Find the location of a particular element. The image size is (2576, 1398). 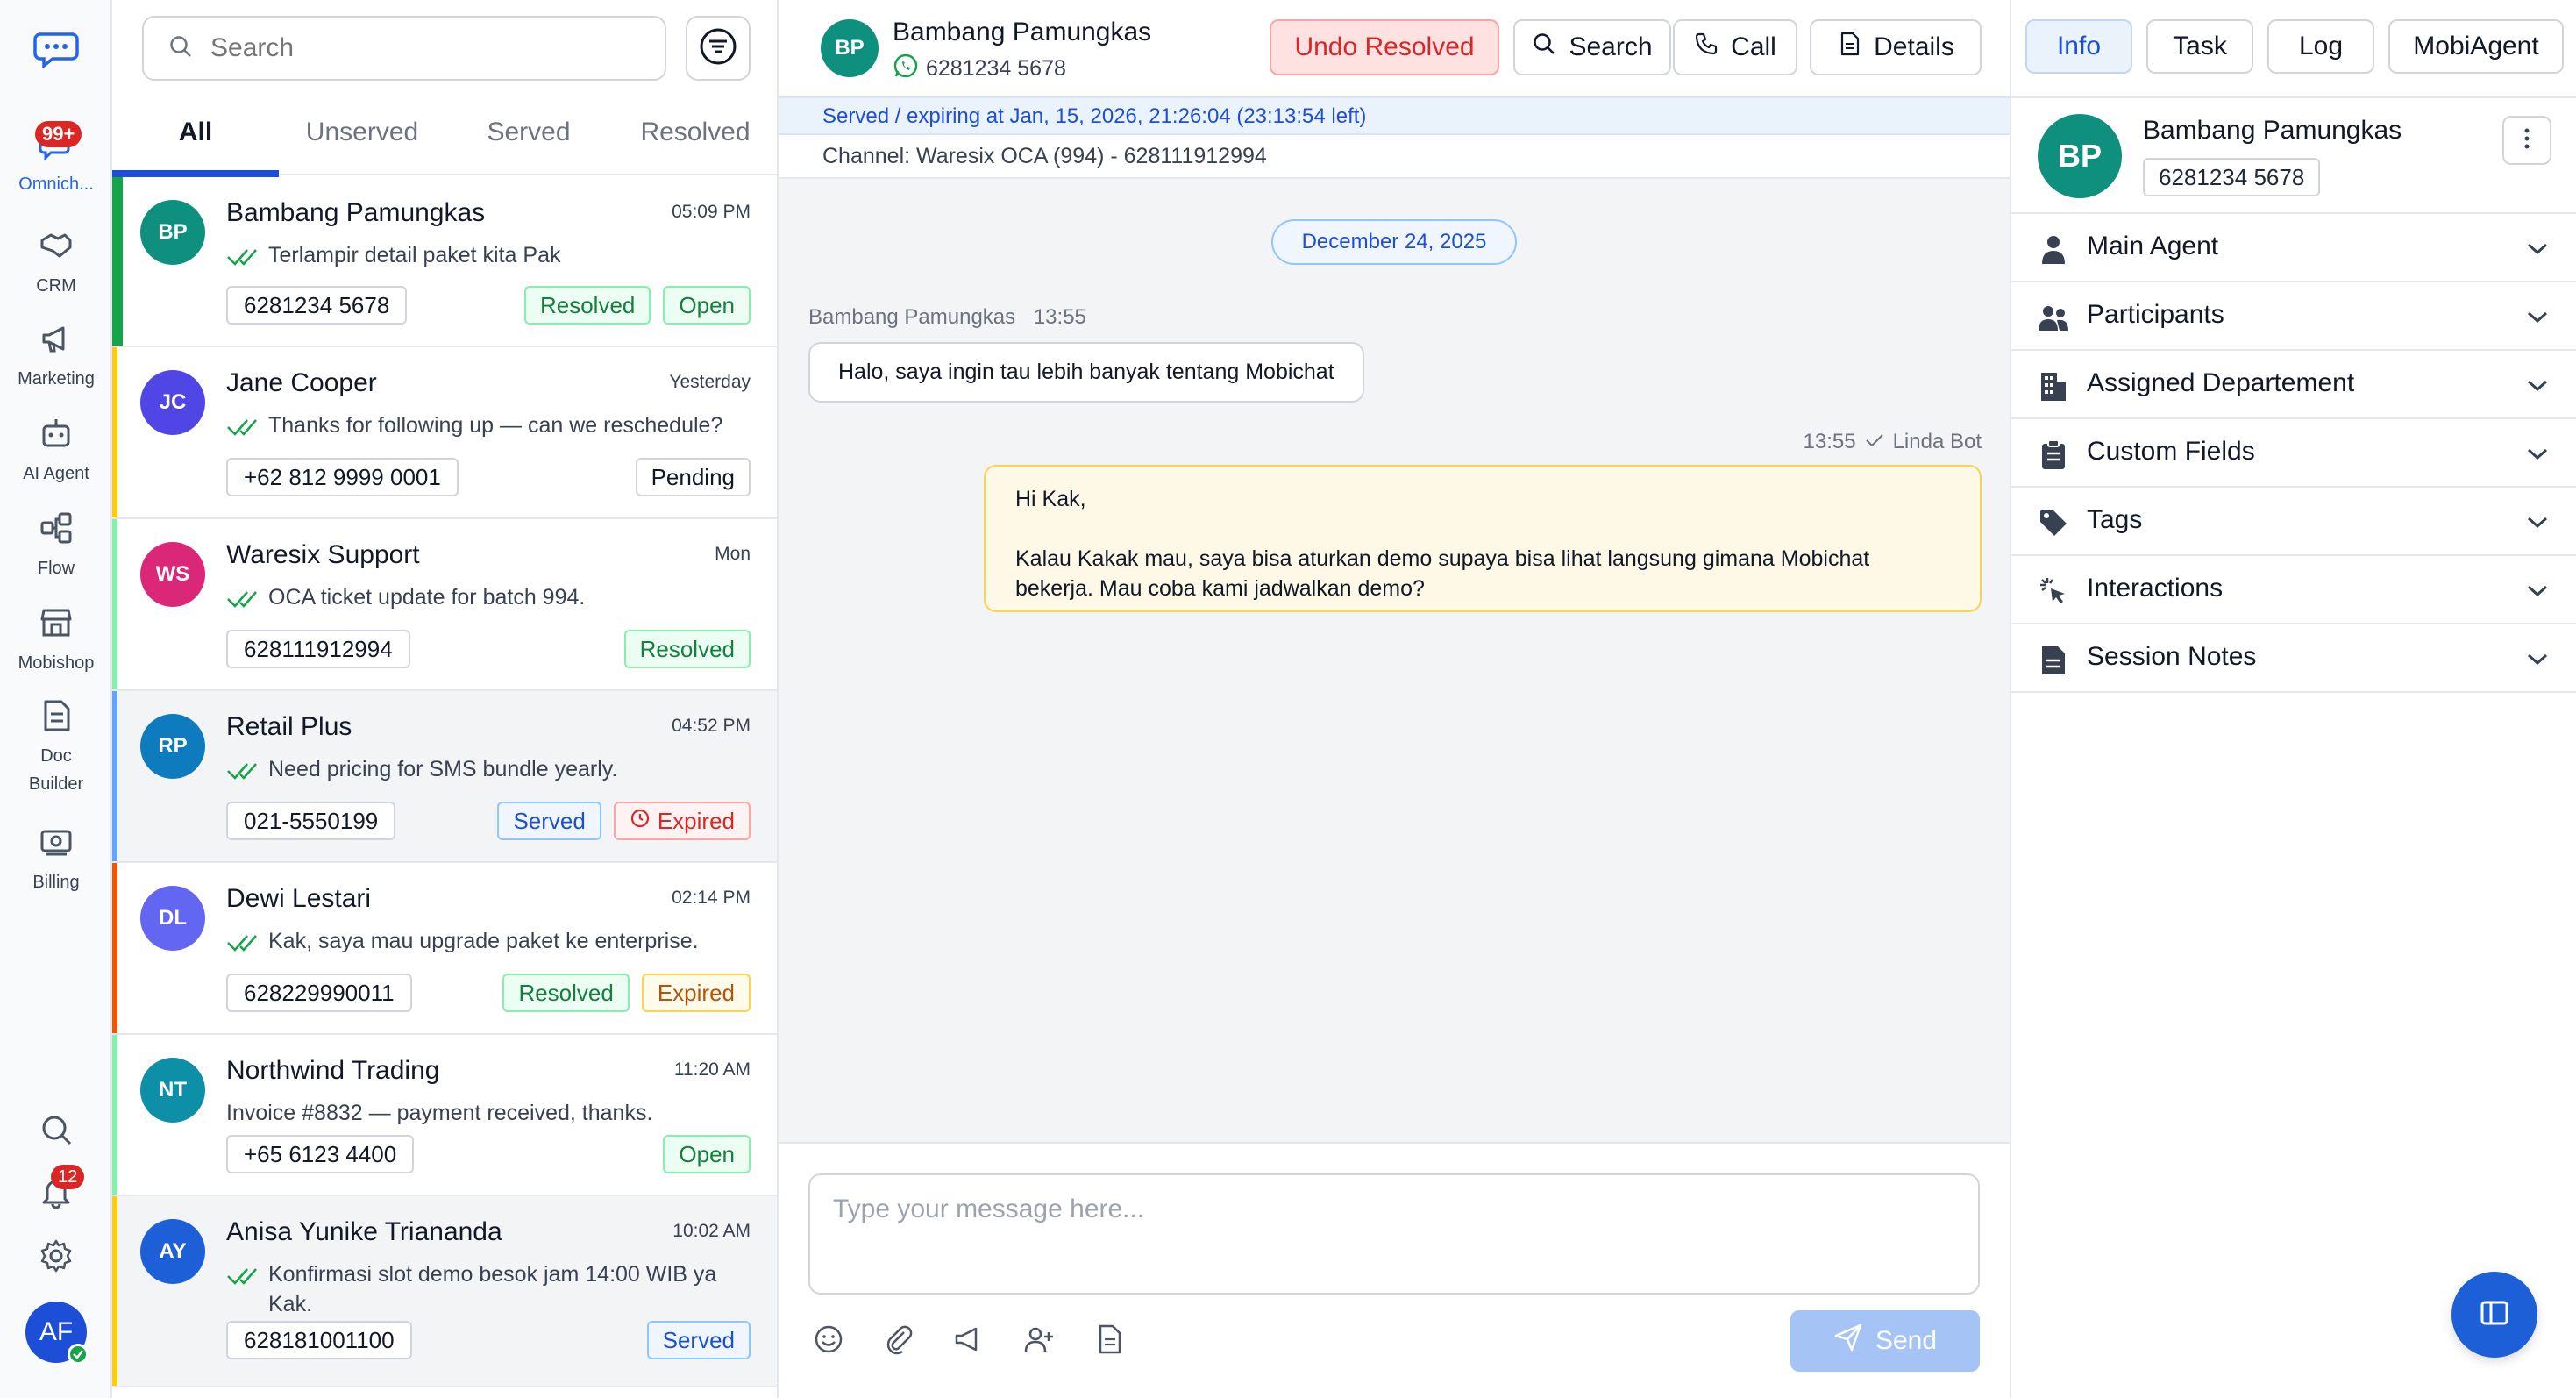

details-label: Details is located at coordinates (1914, 46).